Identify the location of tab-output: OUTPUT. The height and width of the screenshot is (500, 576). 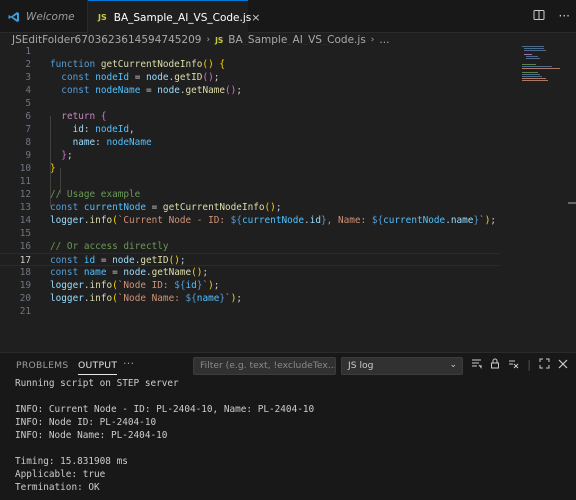
(98, 367).